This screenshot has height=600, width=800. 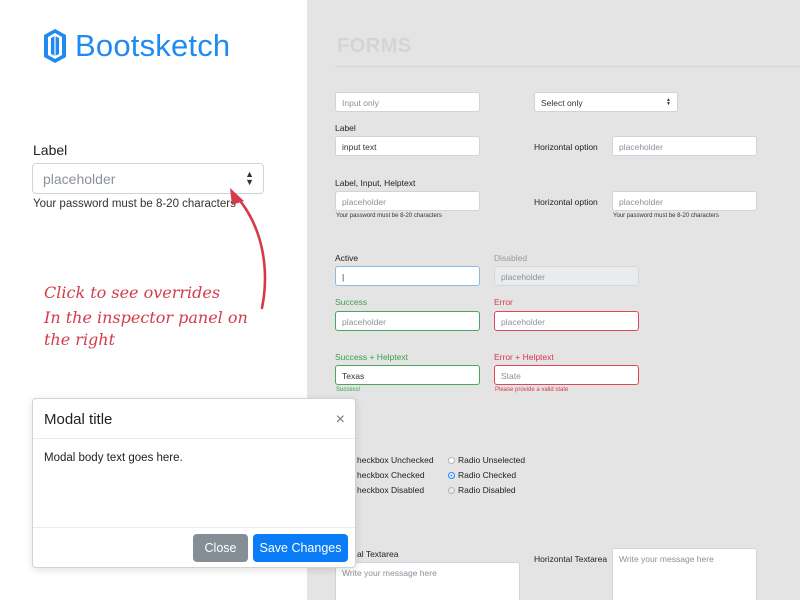 What do you see at coordinates (524, 357) in the screenshot?
I see `error-helptext-label: Error + Helptext` at bounding box center [524, 357].